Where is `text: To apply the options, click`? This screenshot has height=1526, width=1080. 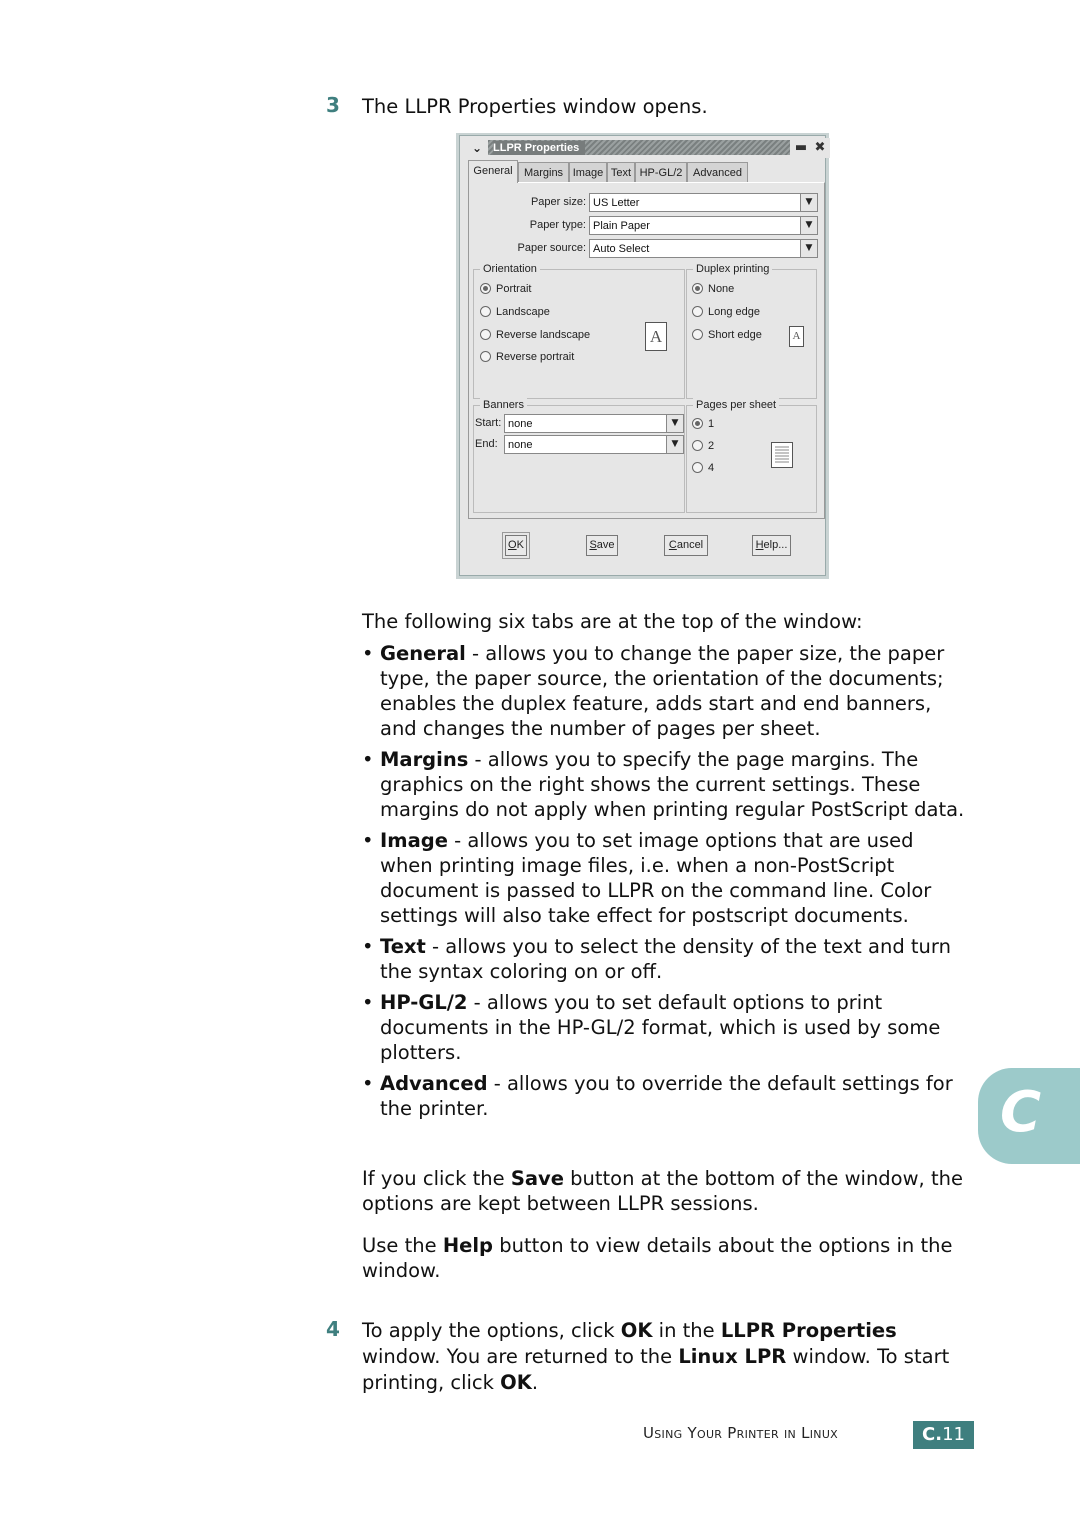 text: To apply the options, click is located at coordinates (491, 1330).